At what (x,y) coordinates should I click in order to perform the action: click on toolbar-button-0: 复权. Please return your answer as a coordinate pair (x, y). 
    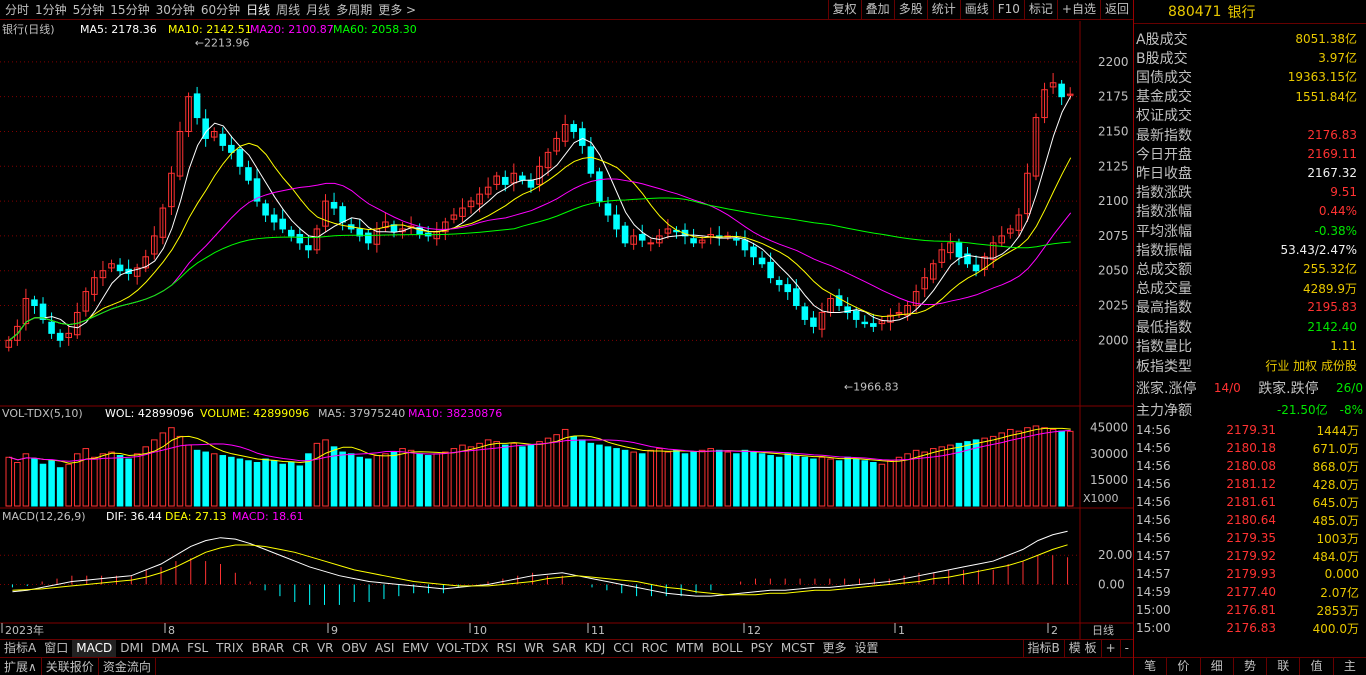
    Looking at the image, I should click on (844, 10).